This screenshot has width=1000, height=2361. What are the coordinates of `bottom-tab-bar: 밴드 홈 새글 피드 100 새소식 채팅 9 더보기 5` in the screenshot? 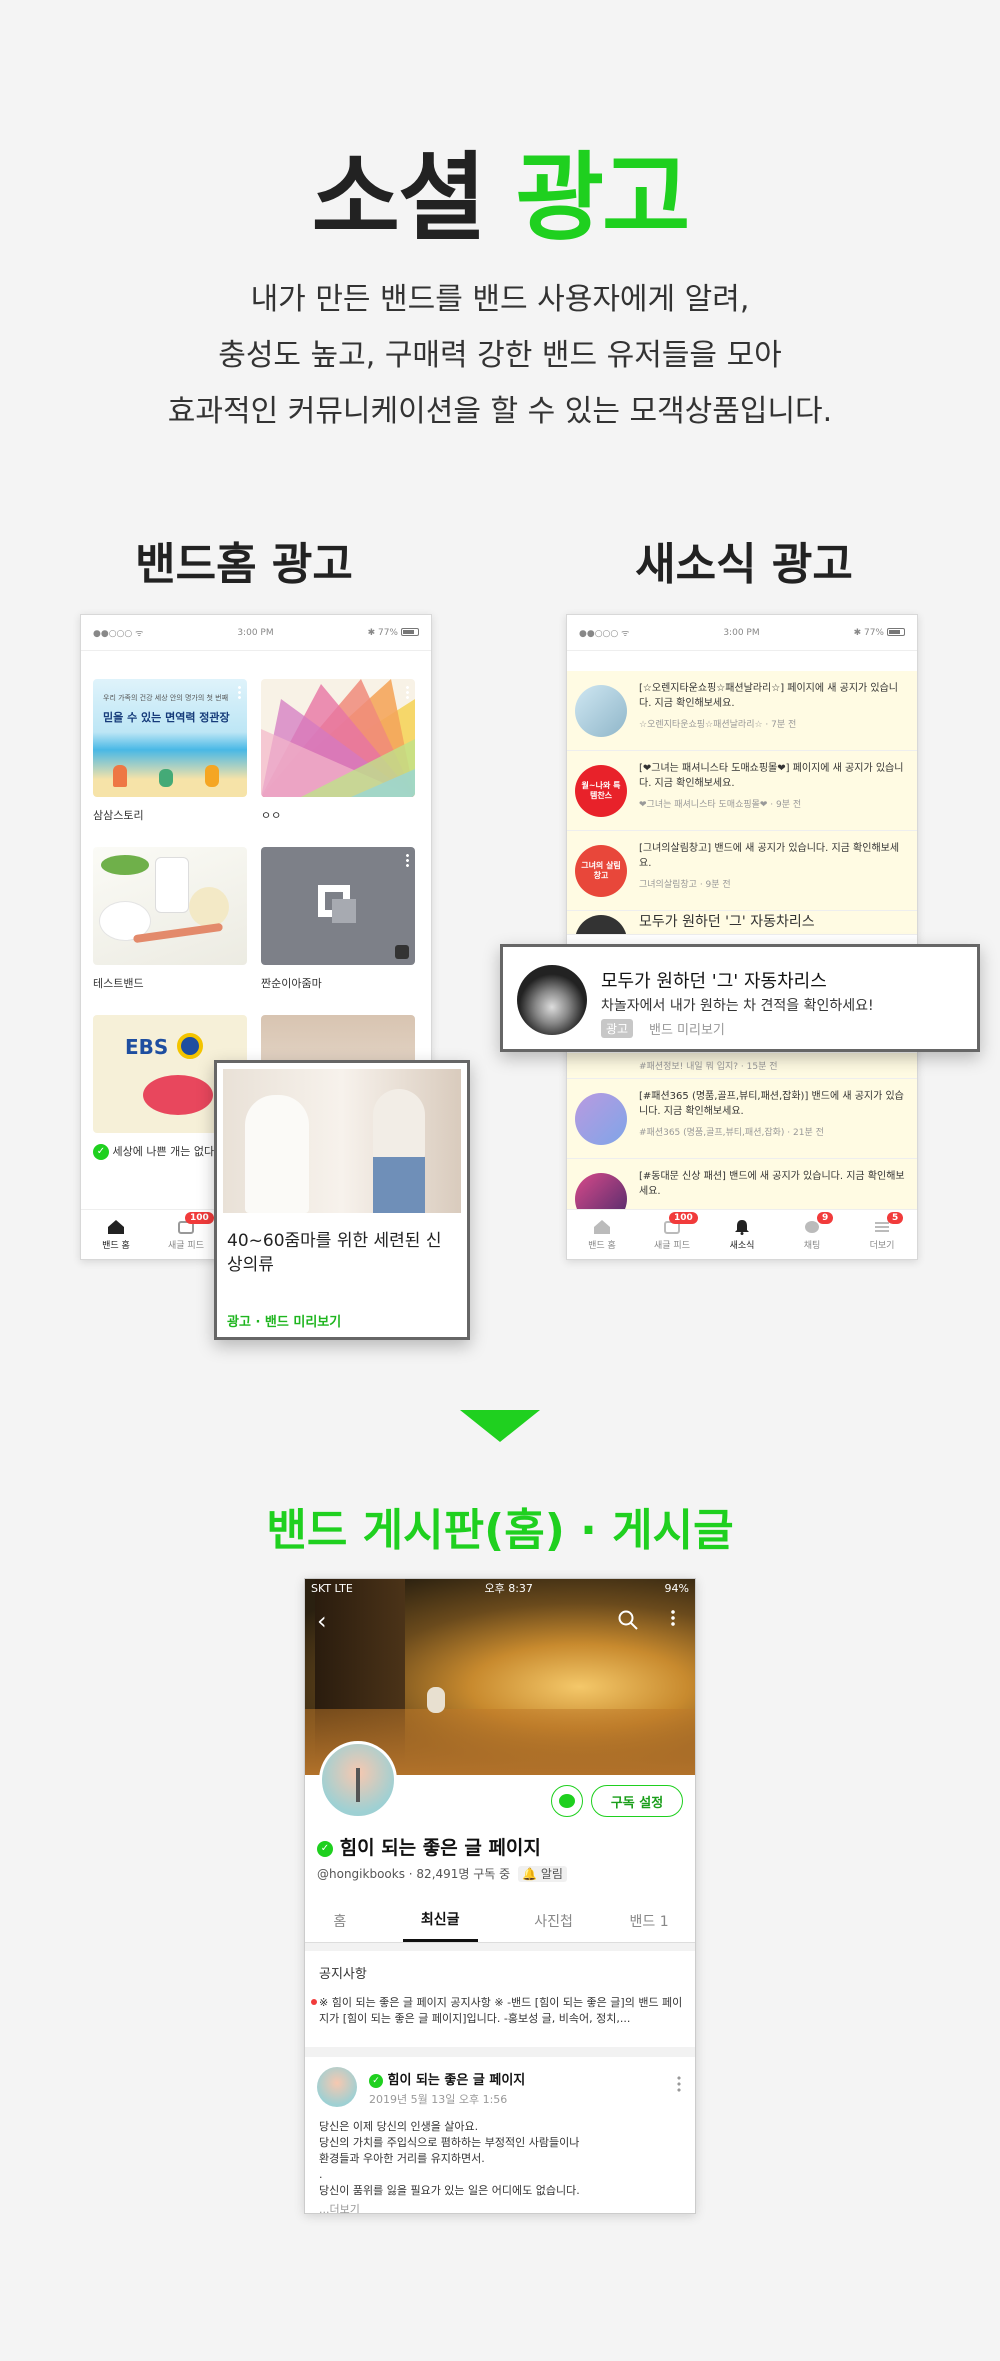 It's located at (742, 1234).